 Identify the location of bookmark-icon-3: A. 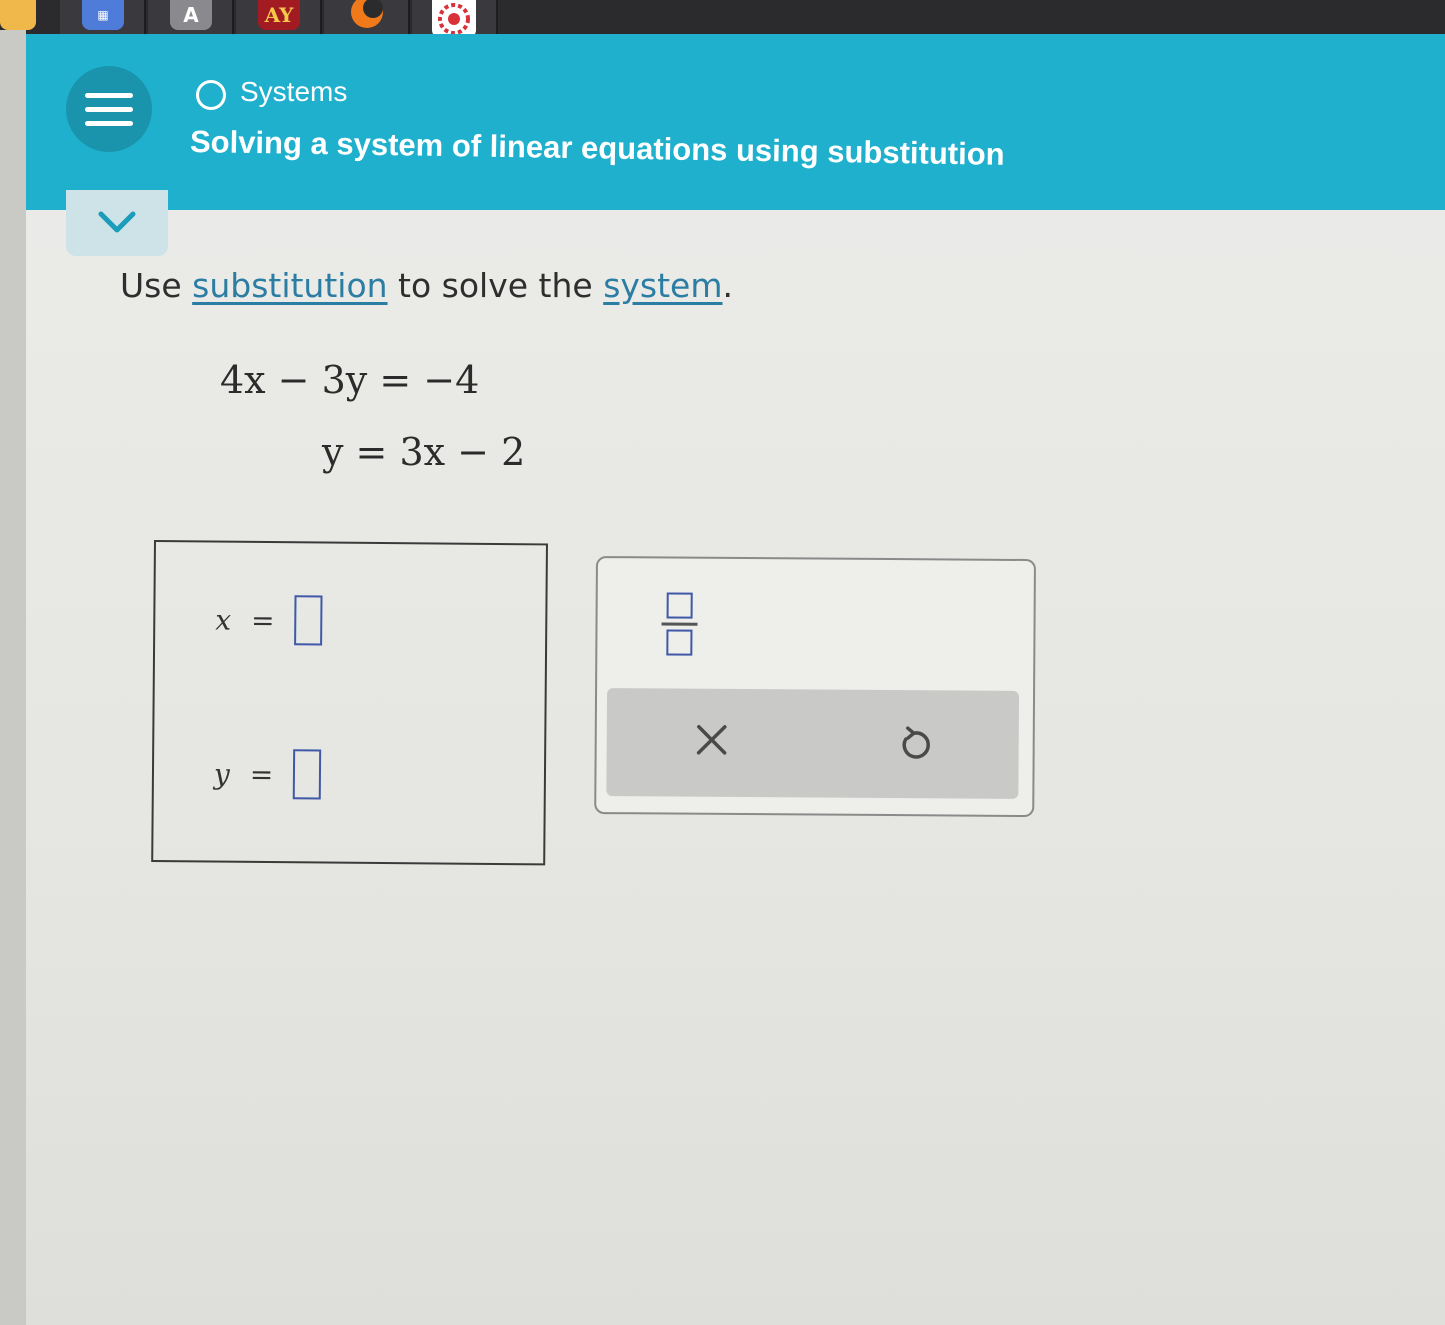
(191, 15).